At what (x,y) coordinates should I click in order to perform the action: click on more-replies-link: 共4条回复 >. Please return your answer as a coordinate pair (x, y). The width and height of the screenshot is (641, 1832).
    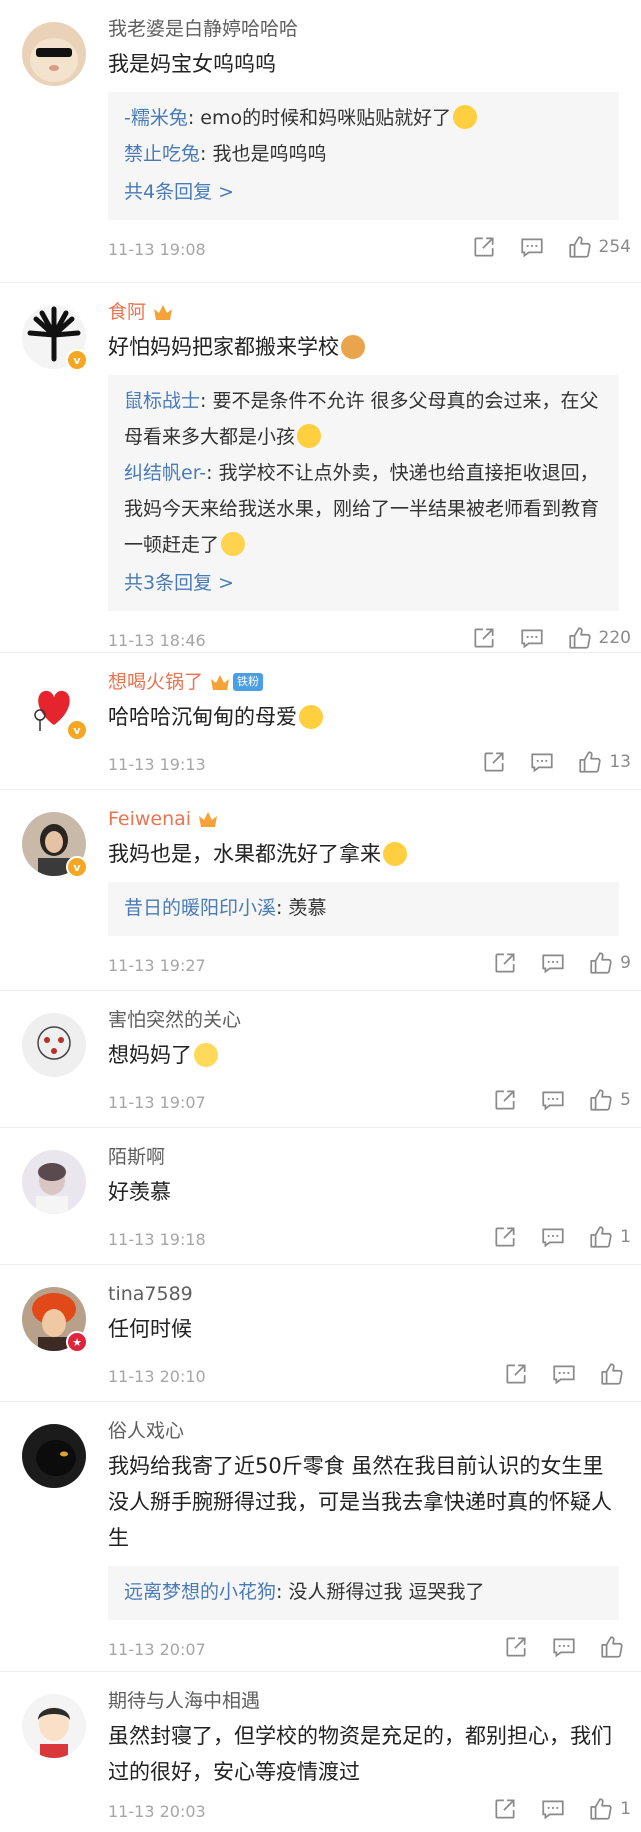
    Looking at the image, I should click on (363, 192).